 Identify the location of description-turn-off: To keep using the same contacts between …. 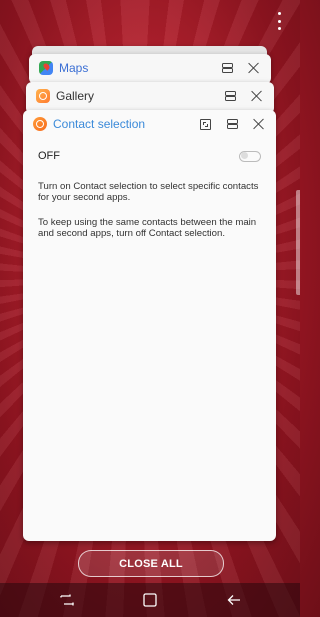
(147, 228).